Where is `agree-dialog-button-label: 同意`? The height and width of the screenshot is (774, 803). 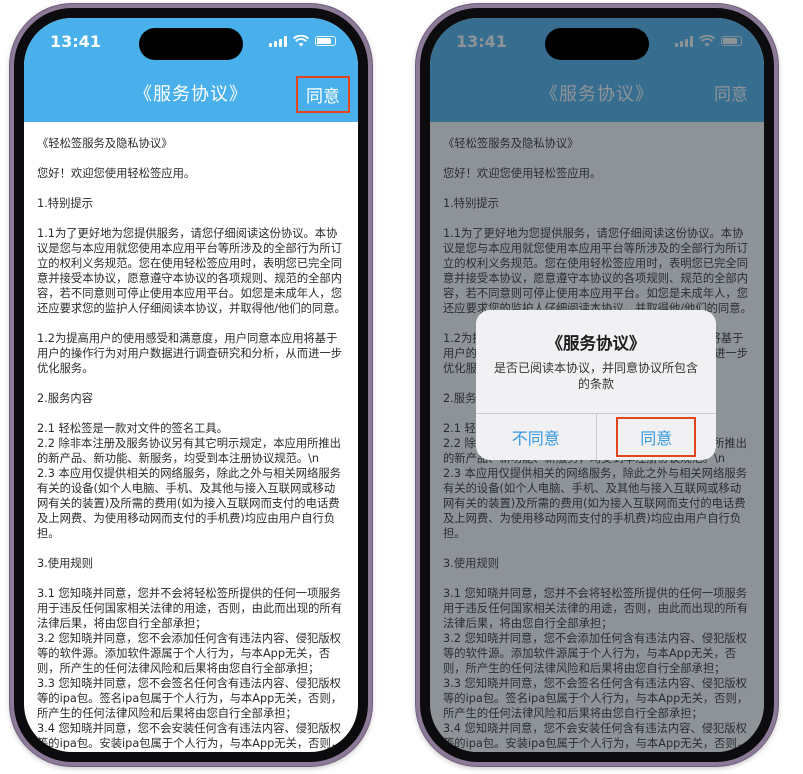
agree-dialog-button-label: 同意 is located at coordinates (656, 437).